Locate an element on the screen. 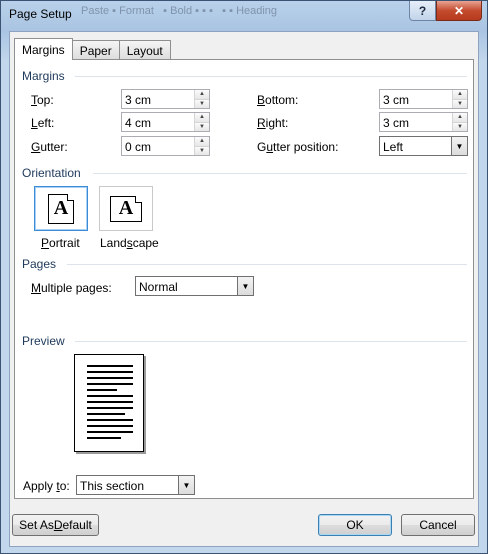  gutter-spinner: 0 cm ▲ ▼ is located at coordinates (165, 146).